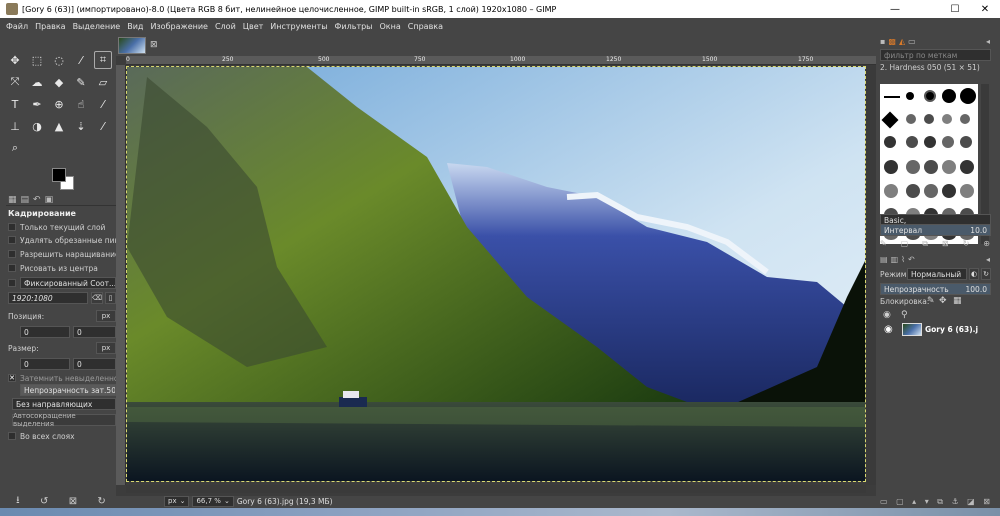  I want to click on close-button: ✕, so click(985, 9).